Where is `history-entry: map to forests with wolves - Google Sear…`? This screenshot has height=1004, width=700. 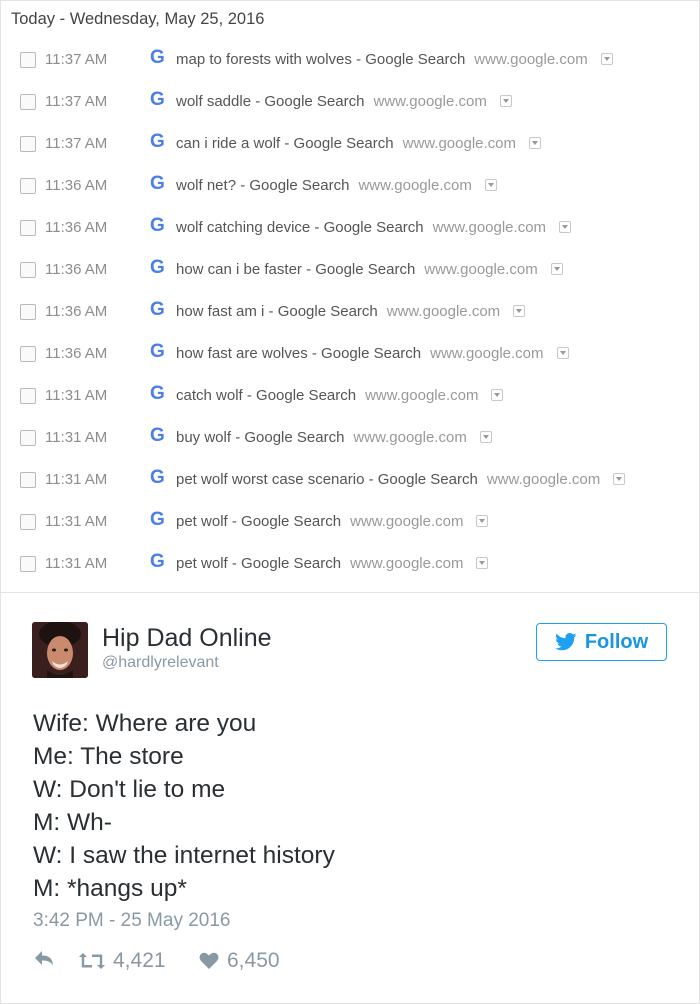 history-entry: map to forests with wolves - Google Sear… is located at coordinates (394, 59).